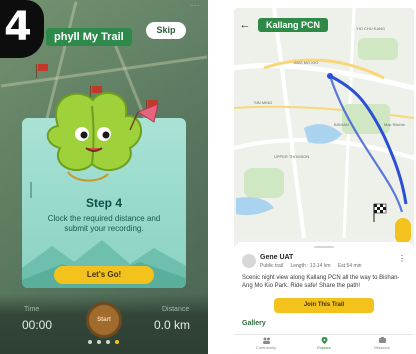 This screenshot has width=416, height=354. Describe the element at coordinates (195, 6) in the screenshot. I see `status-bar: ···` at that location.